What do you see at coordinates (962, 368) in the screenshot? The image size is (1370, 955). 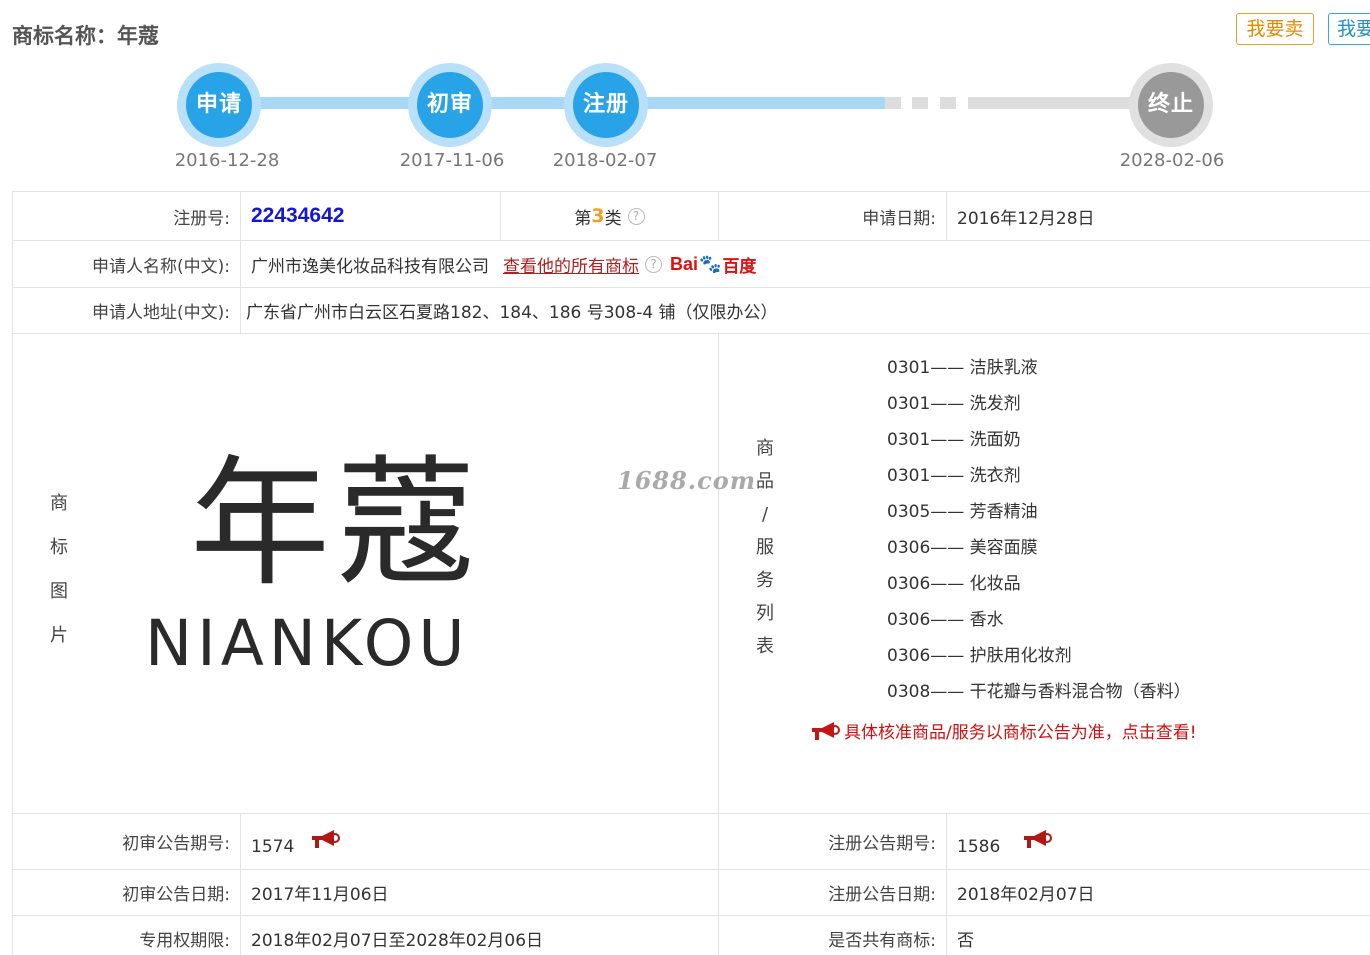 I see `list-item: 0301—— 洁肤乳液` at bounding box center [962, 368].